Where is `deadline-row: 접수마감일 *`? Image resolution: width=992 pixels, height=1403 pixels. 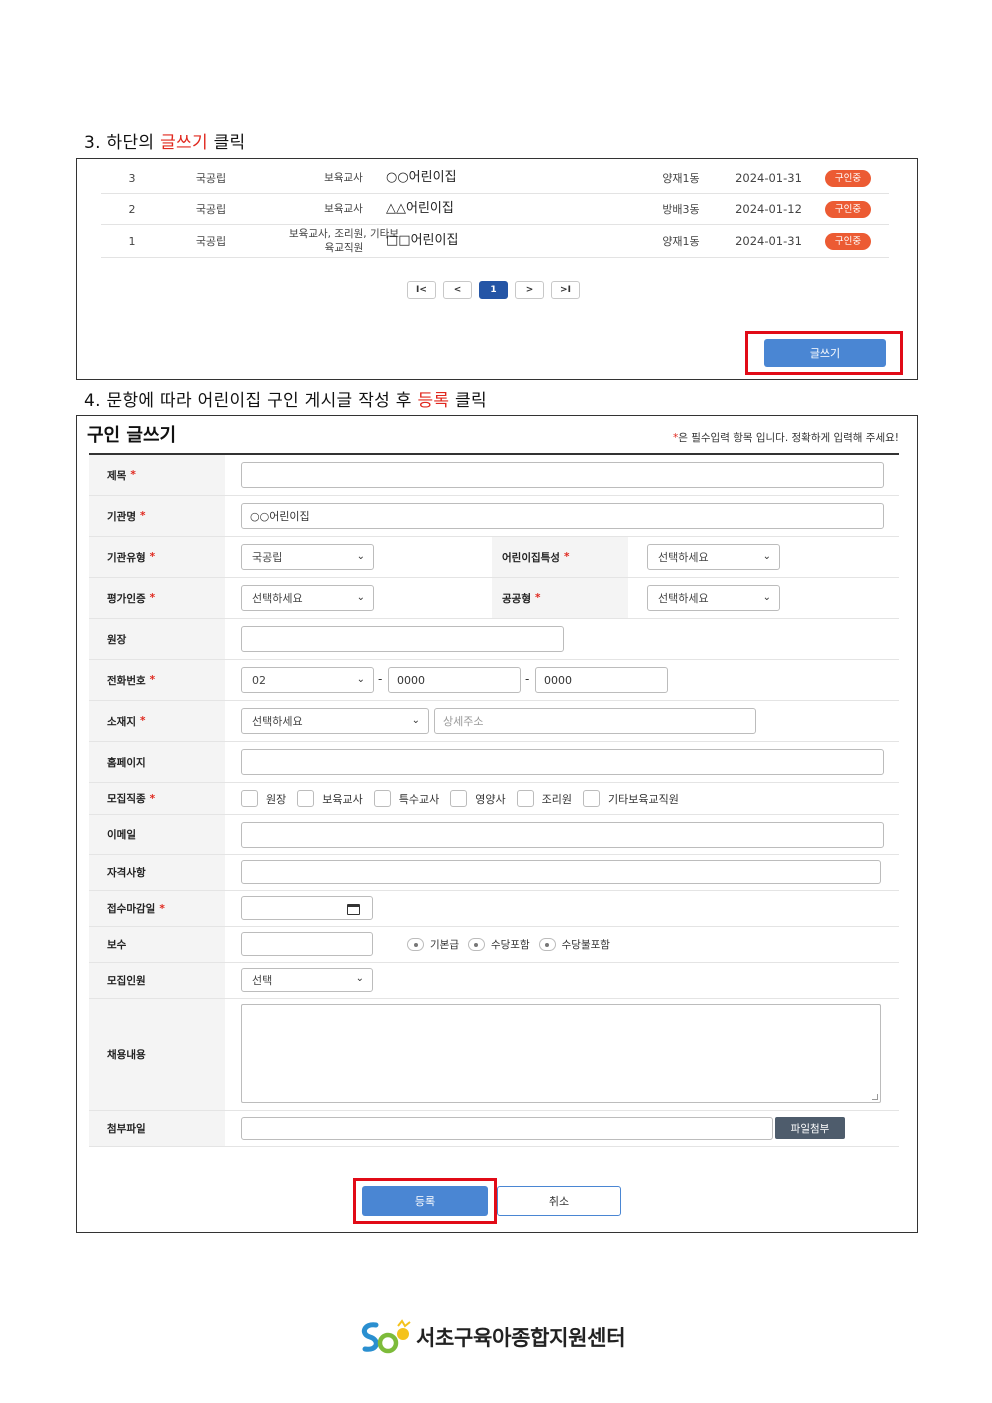
deadline-row: 접수마감일 * is located at coordinates (494, 909).